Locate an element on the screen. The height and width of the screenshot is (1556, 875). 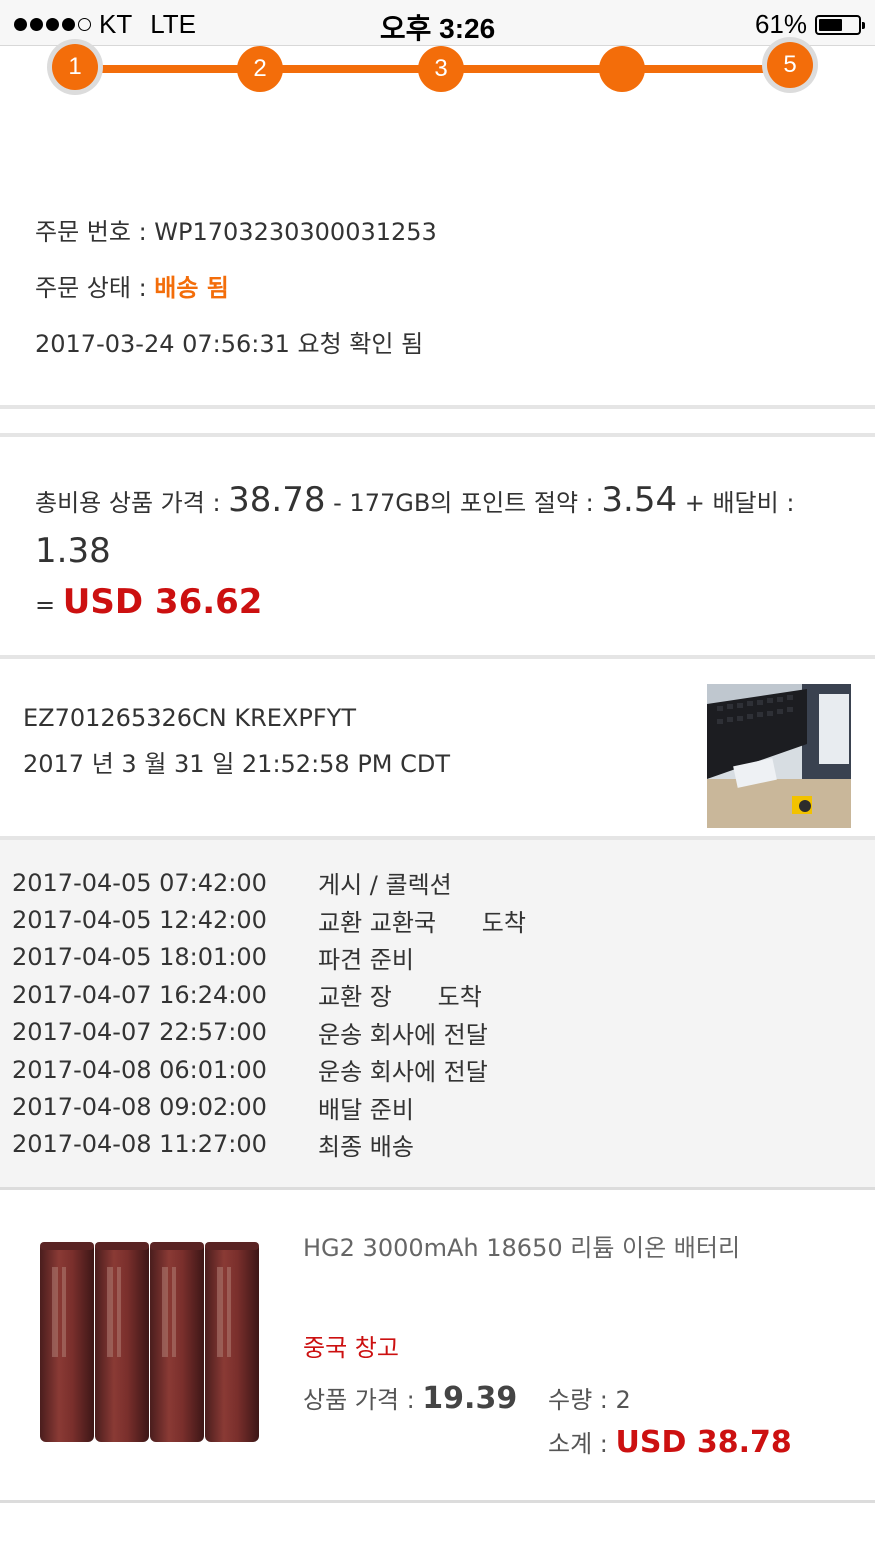
shipping-fee: 1.38 is located at coordinates (73, 551).